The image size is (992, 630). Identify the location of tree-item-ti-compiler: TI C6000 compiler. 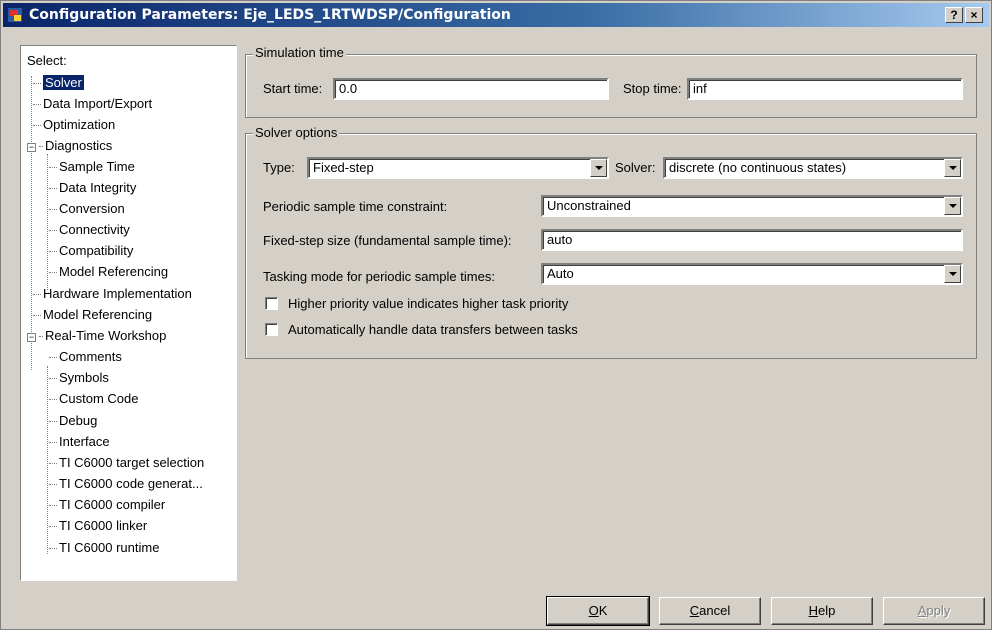
(107, 504).